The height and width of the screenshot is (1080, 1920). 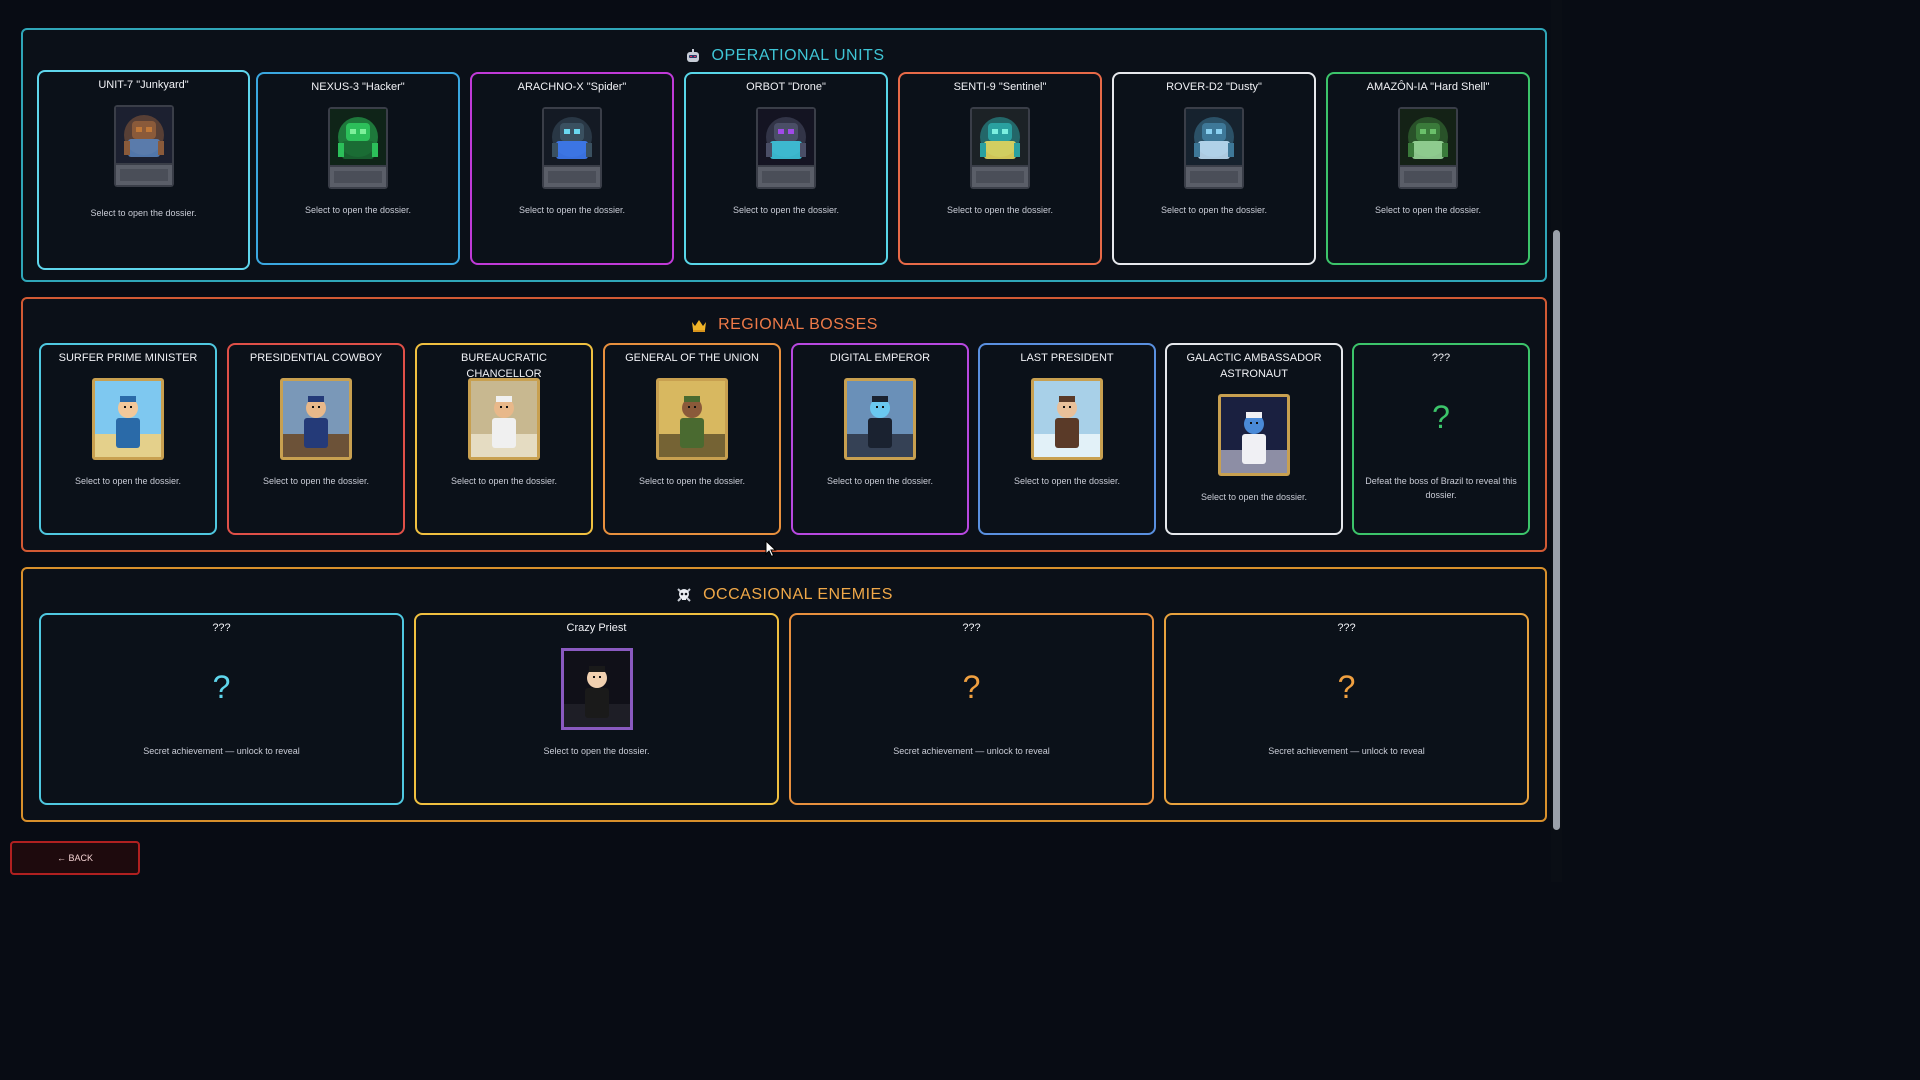 What do you see at coordinates (798, 55) in the screenshot?
I see `operational-units-title: OPERATIONAL UNITS` at bounding box center [798, 55].